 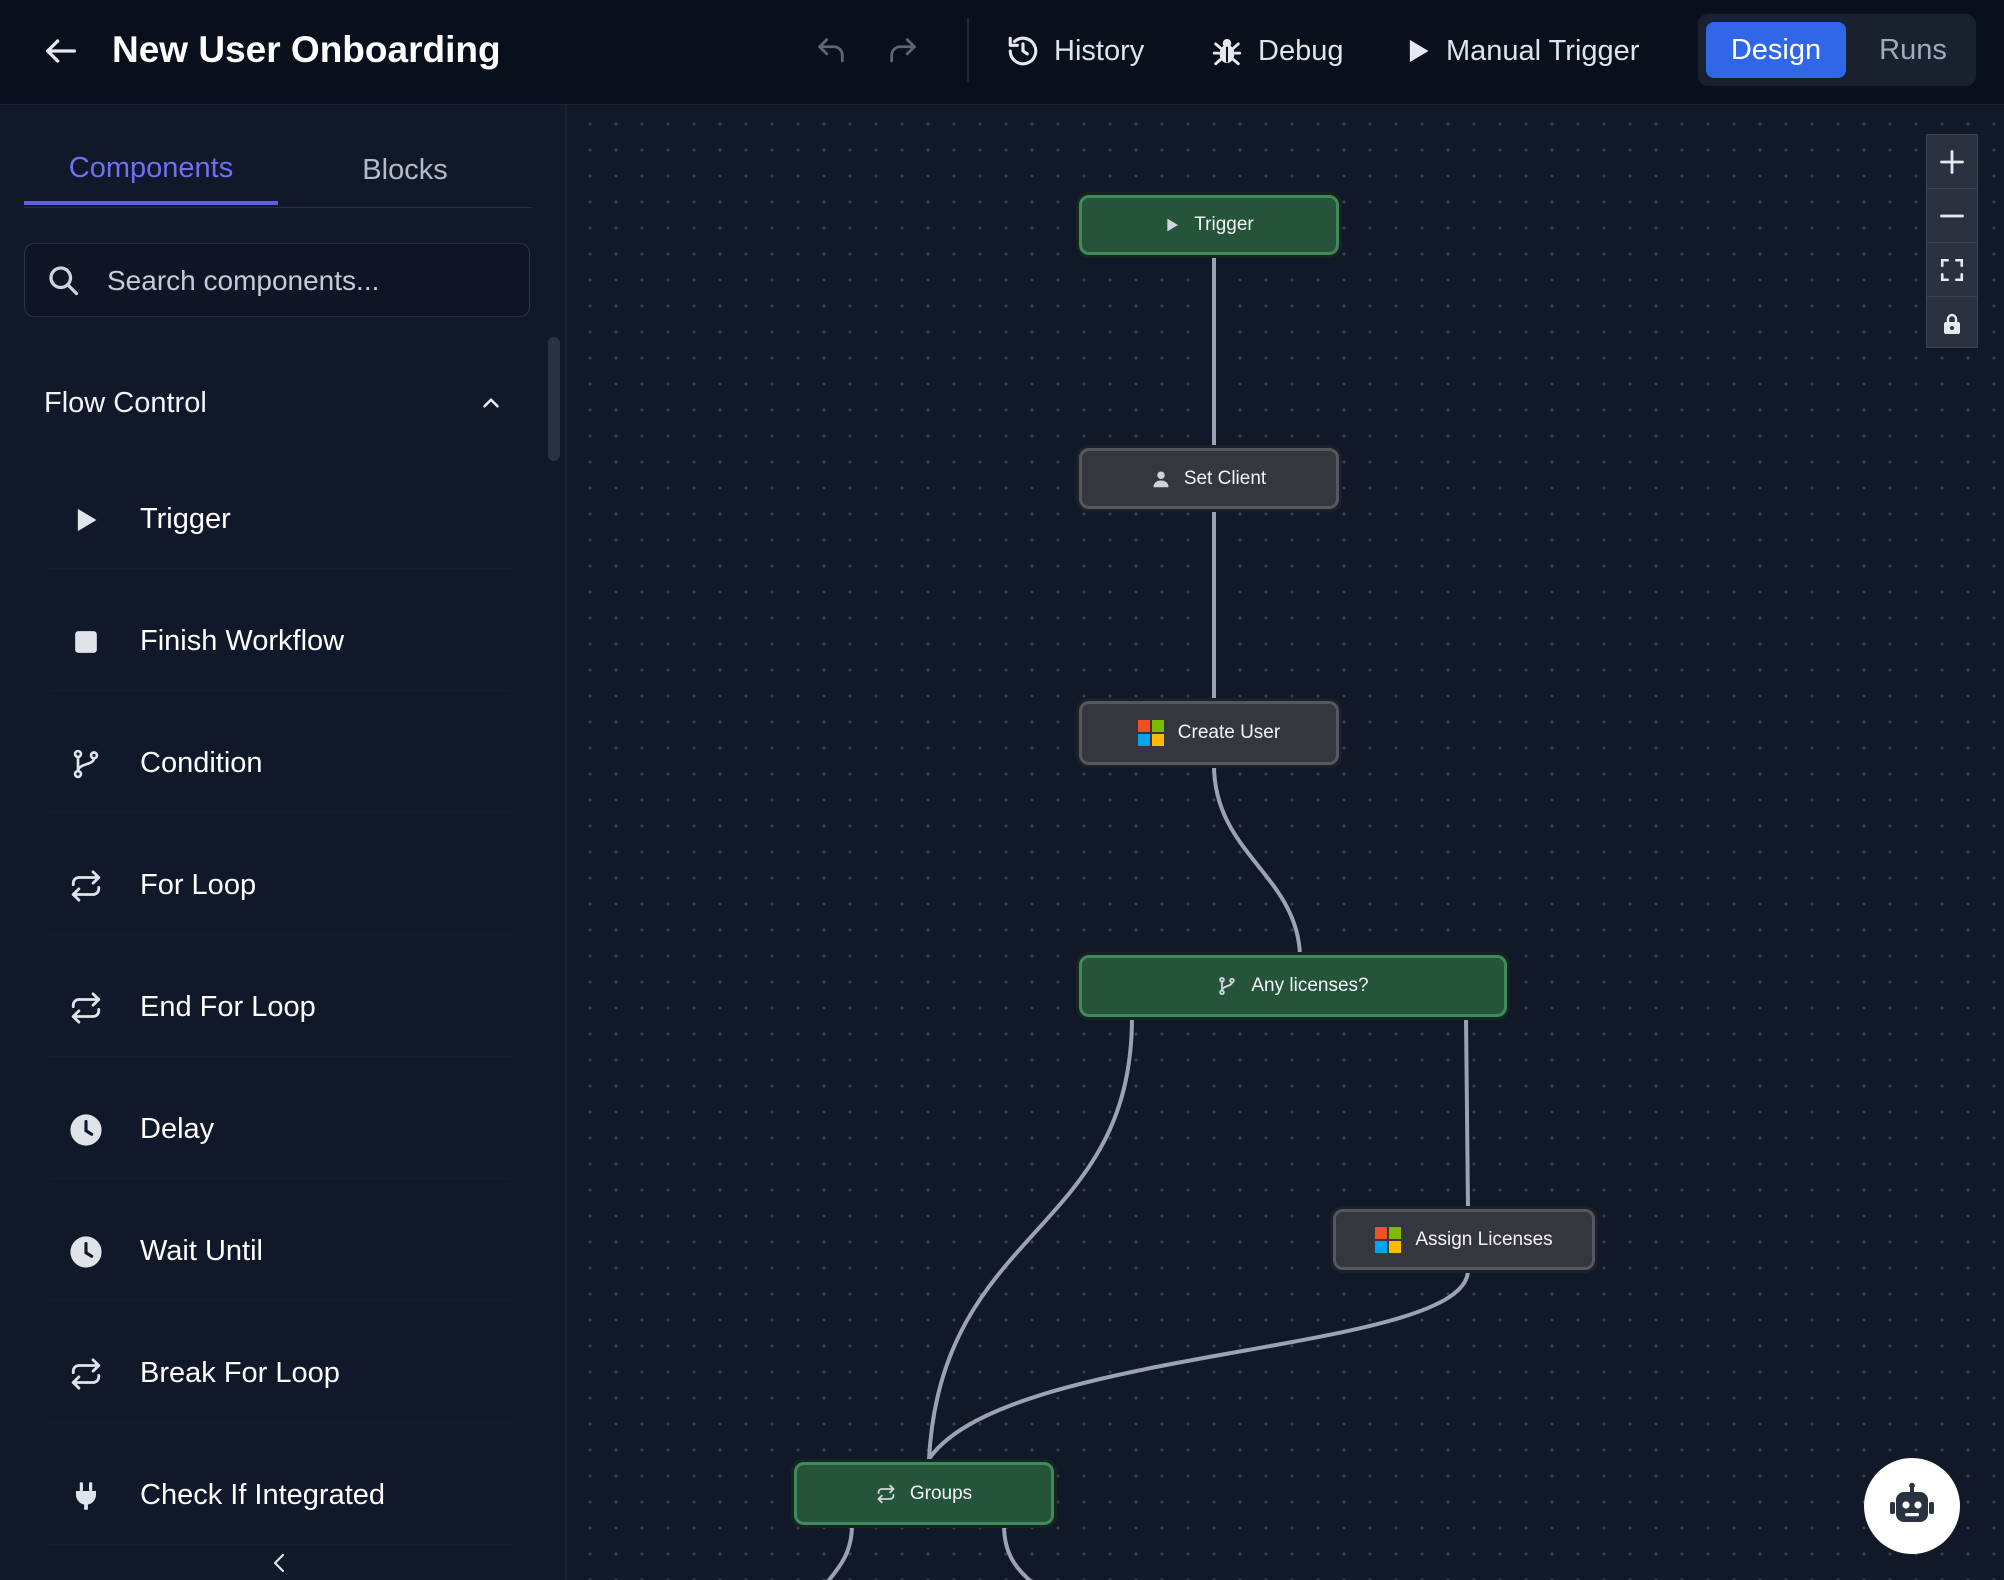 What do you see at coordinates (86, 1496) in the screenshot?
I see `plug-icon` at bounding box center [86, 1496].